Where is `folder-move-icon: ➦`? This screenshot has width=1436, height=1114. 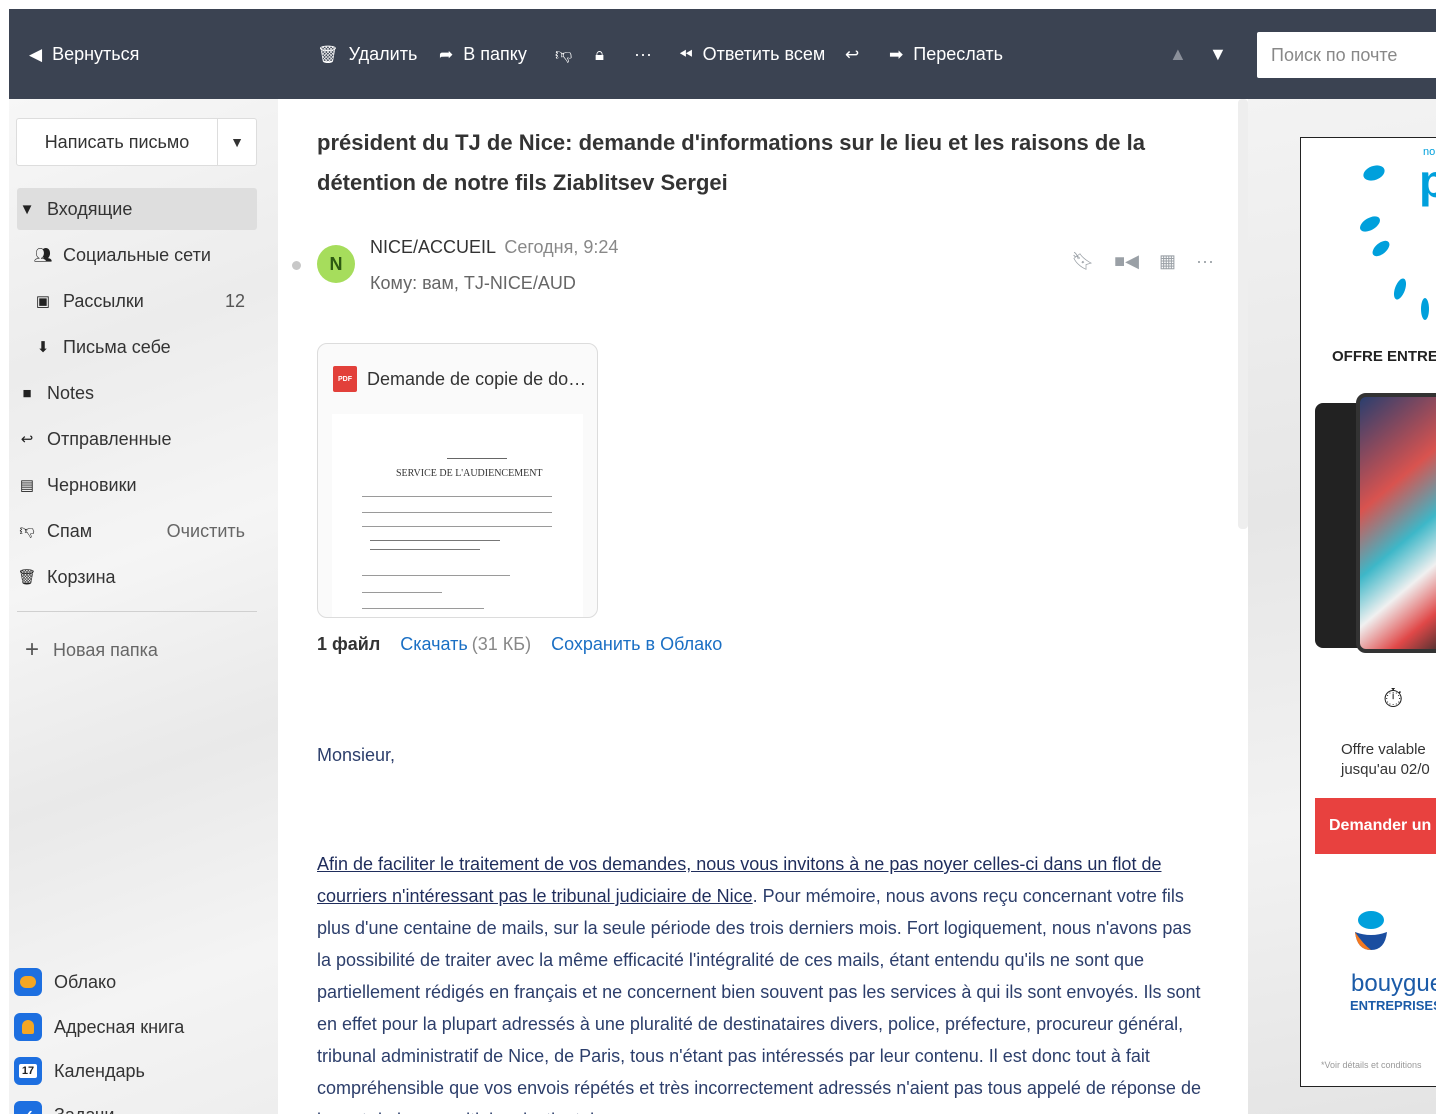
folder-move-icon: ➦ is located at coordinates (446, 54).